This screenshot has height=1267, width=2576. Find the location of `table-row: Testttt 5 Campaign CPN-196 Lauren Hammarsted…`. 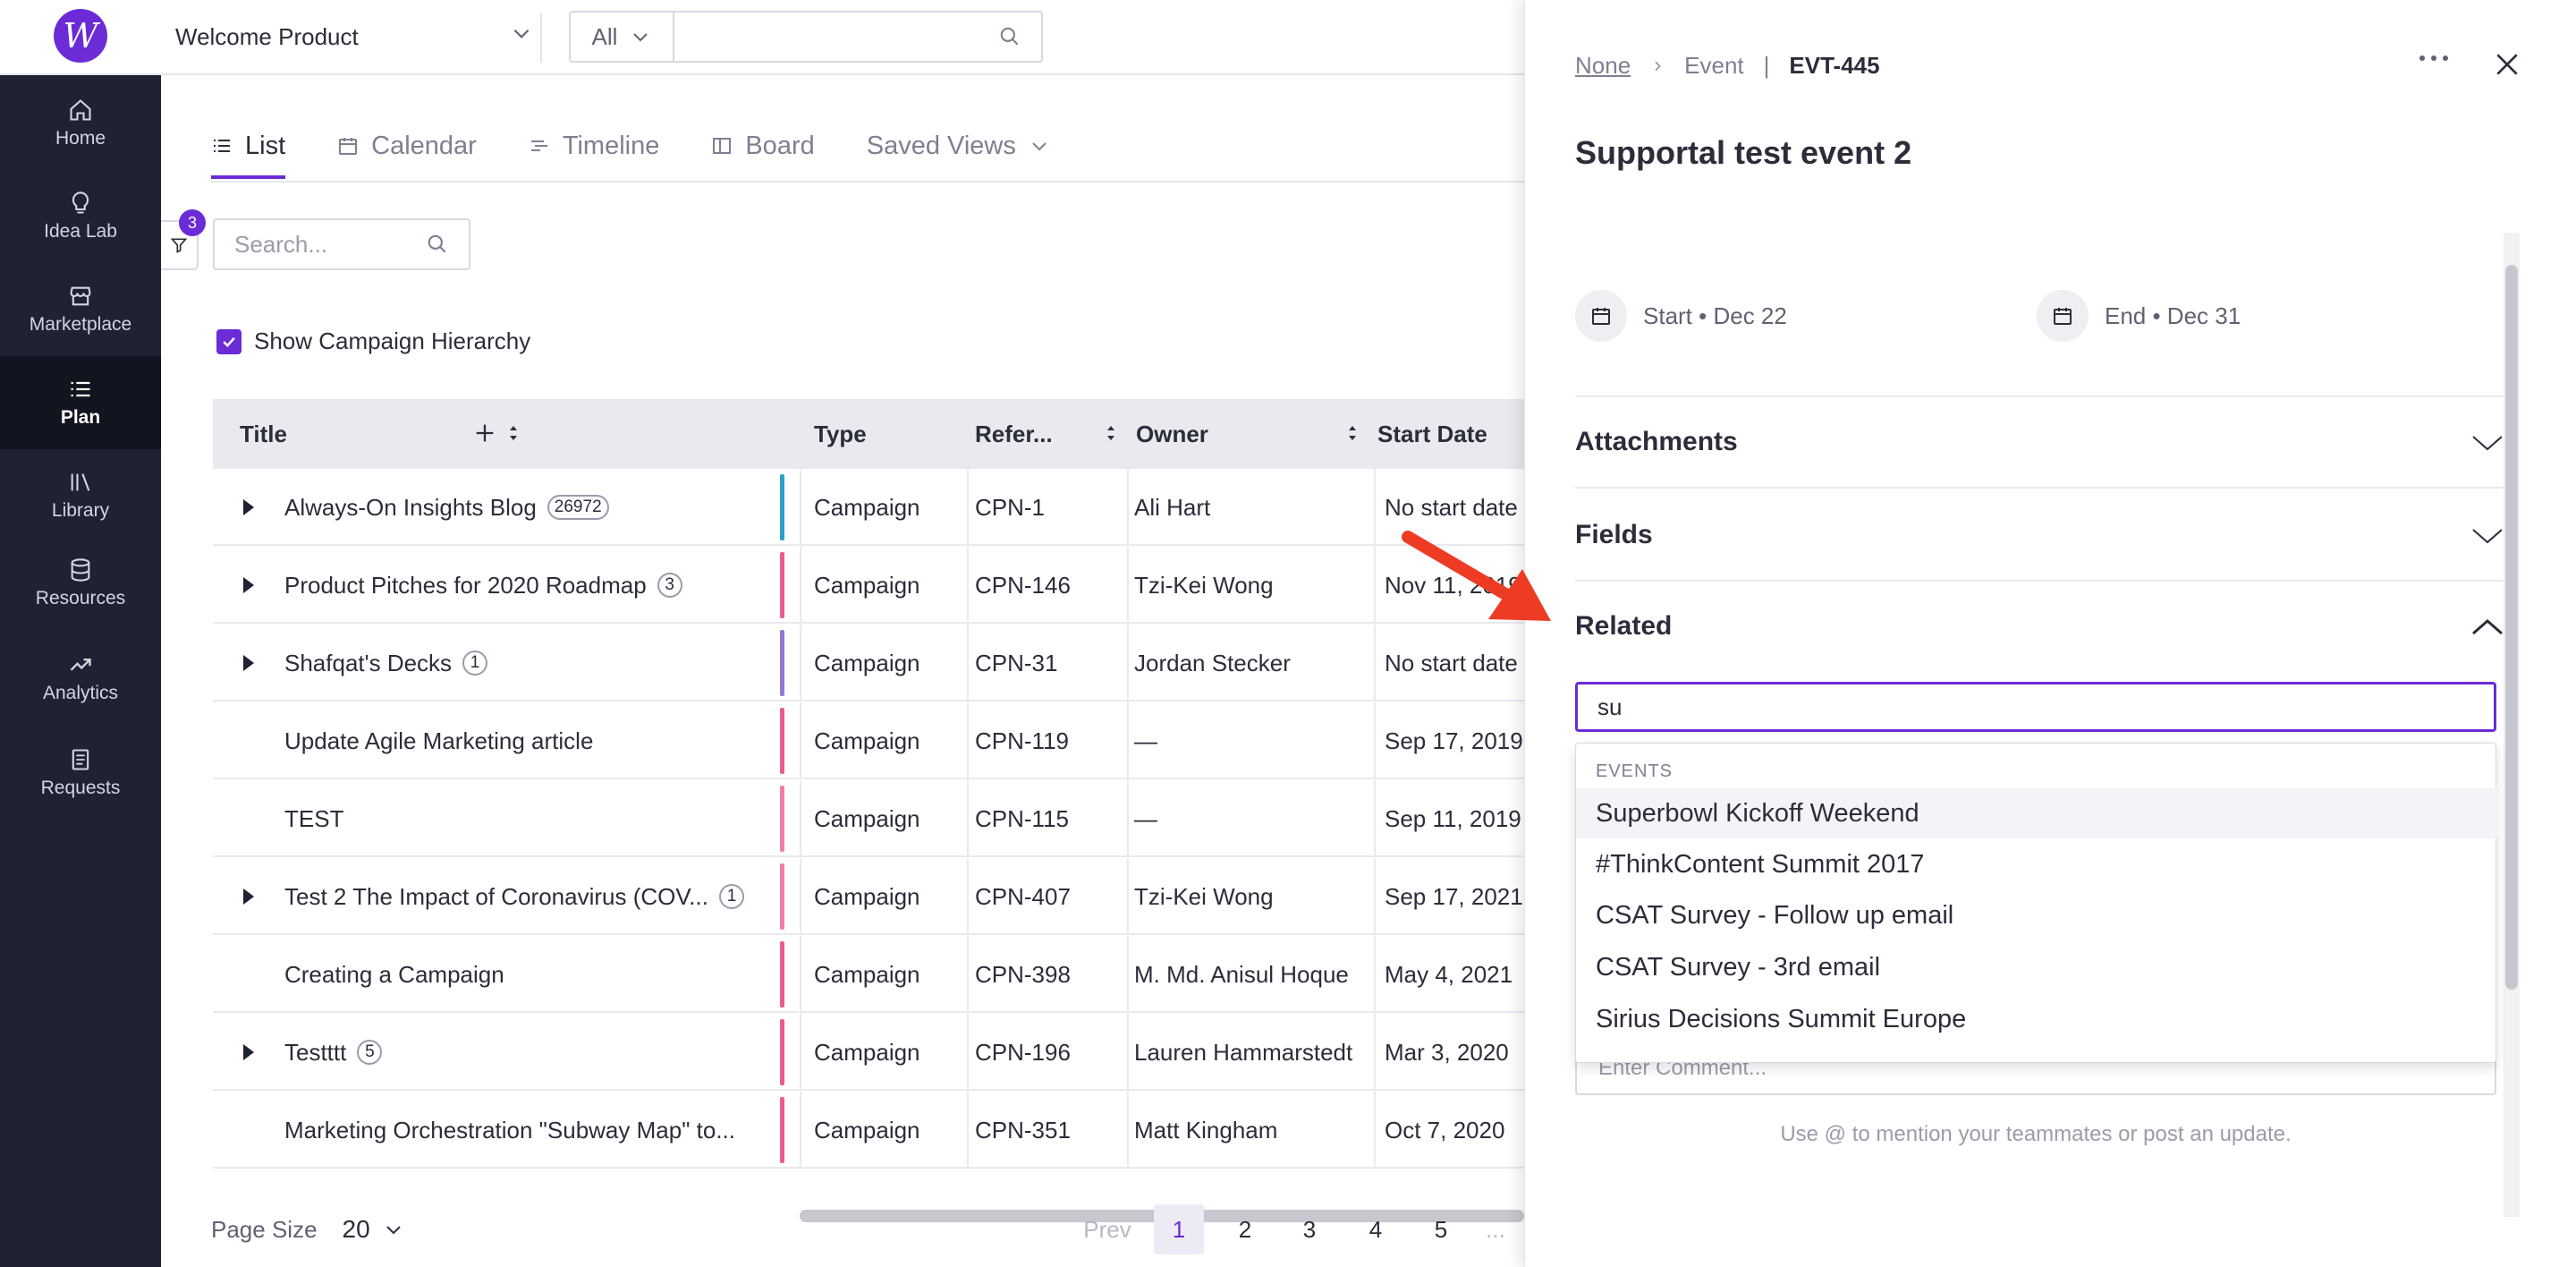

table-row: Testttt 5 Campaign CPN-196 Lauren Hammarsted… is located at coordinates (868, 1052).